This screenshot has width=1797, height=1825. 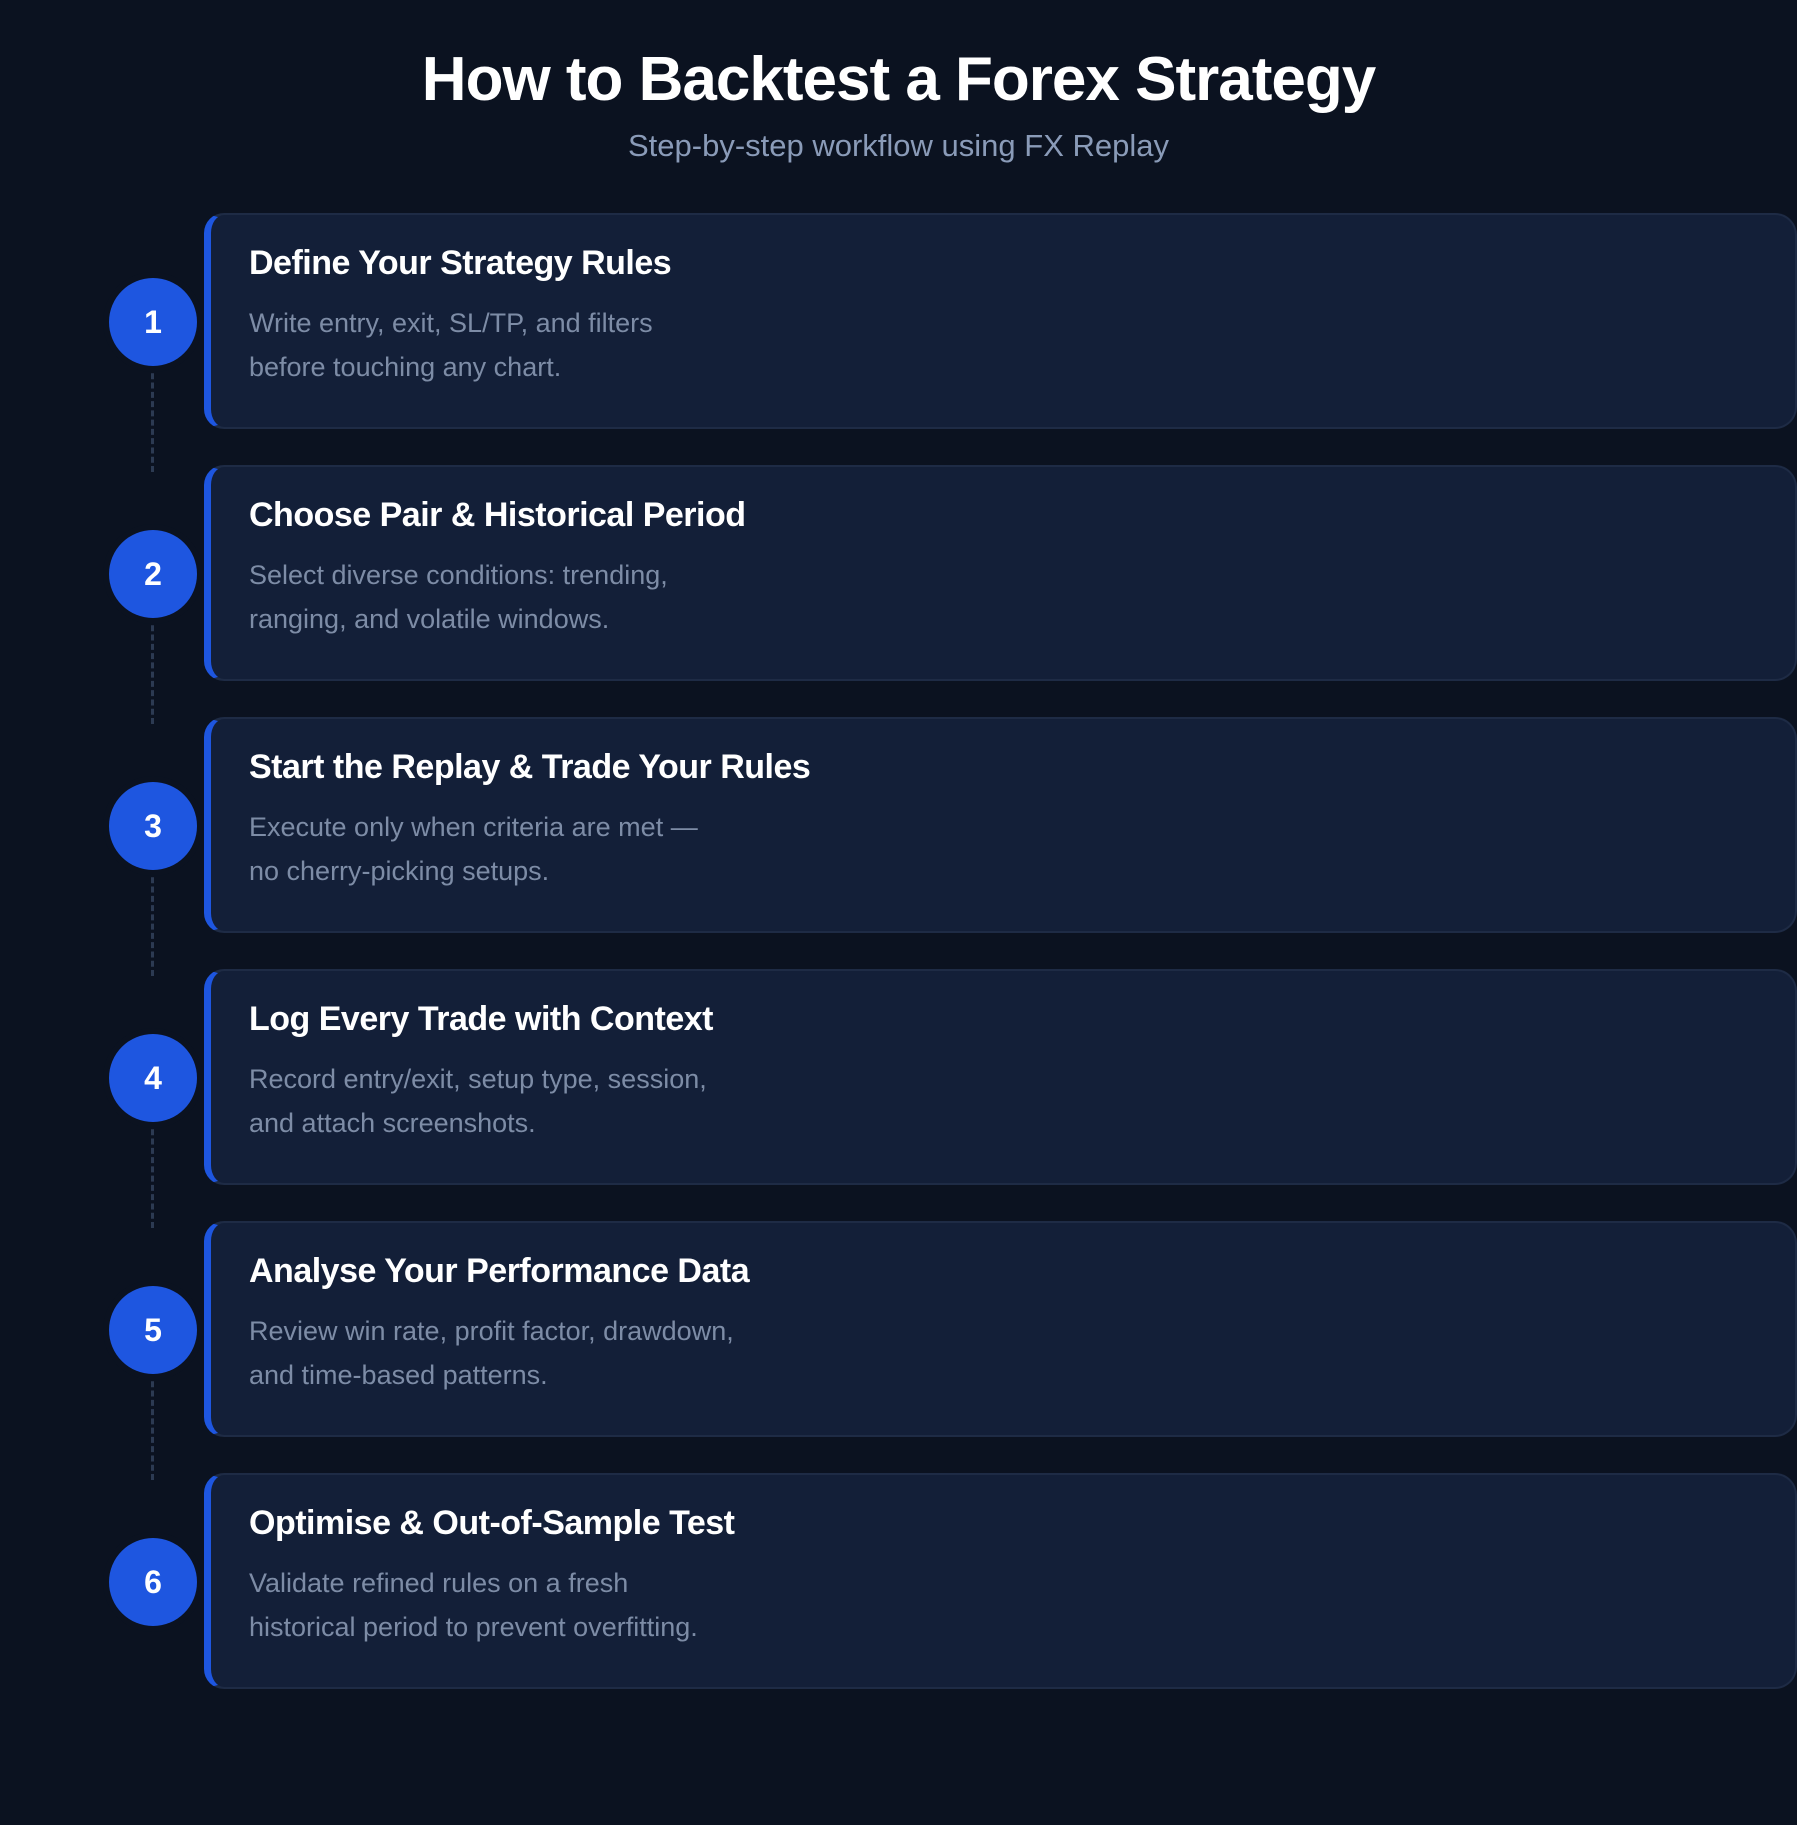 I want to click on step-title: Log Every Trade with Context, so click(x=481, y=1019).